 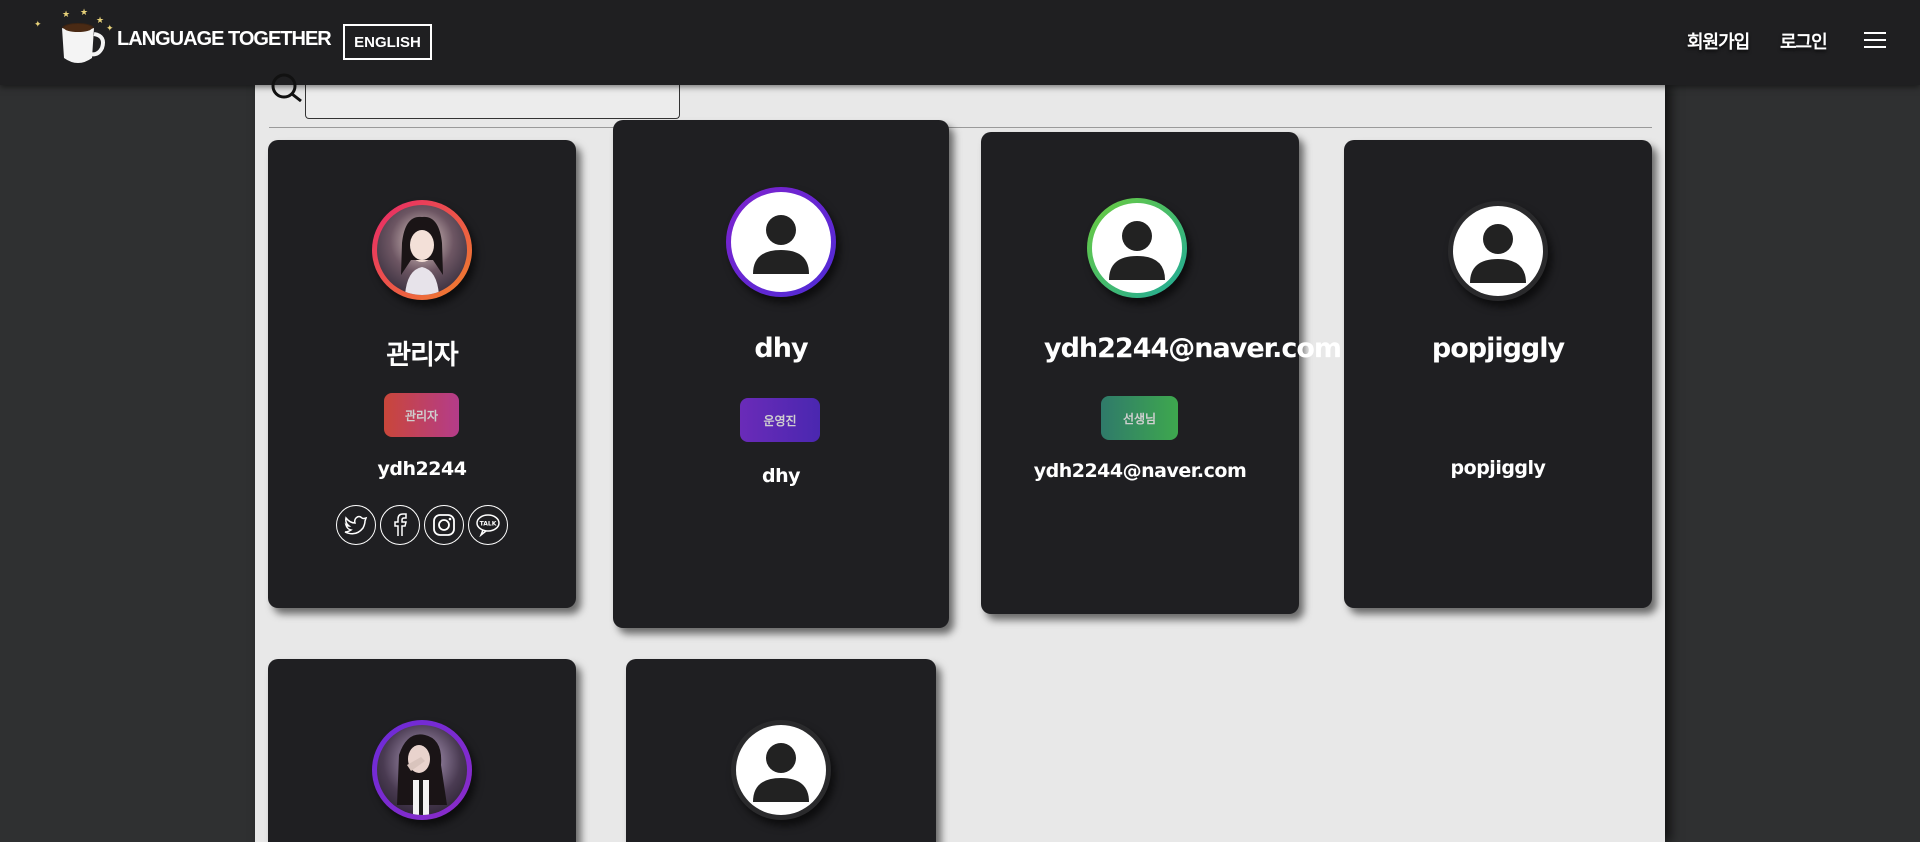 What do you see at coordinates (781, 348) in the screenshot?
I see `card-name: dhy` at bounding box center [781, 348].